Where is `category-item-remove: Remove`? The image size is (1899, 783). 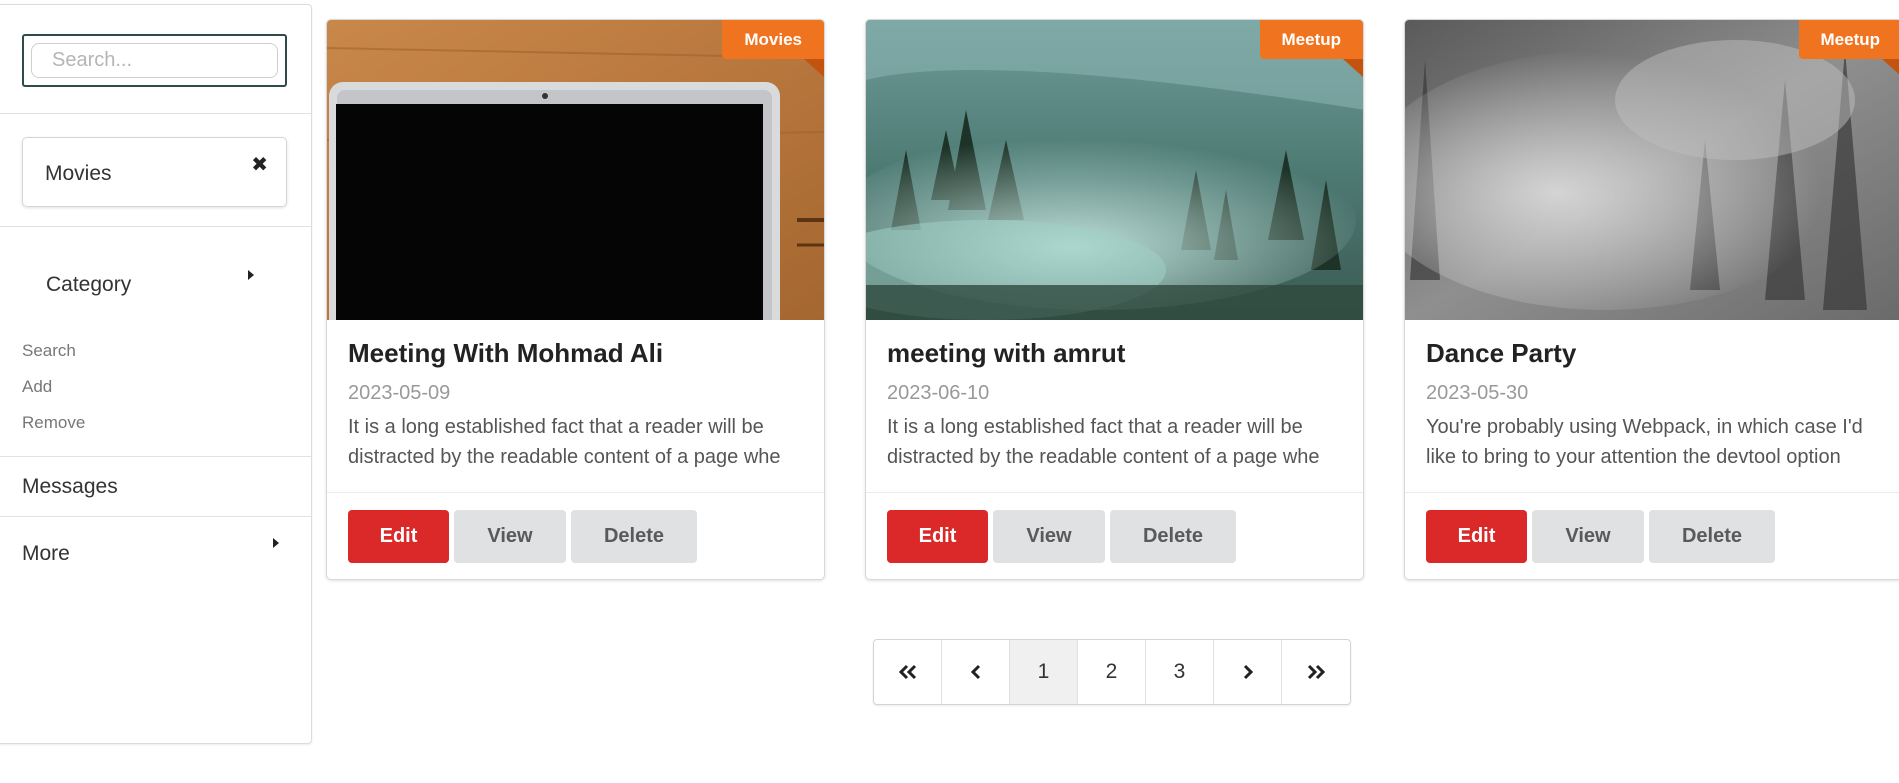 category-item-remove: Remove is located at coordinates (53, 423).